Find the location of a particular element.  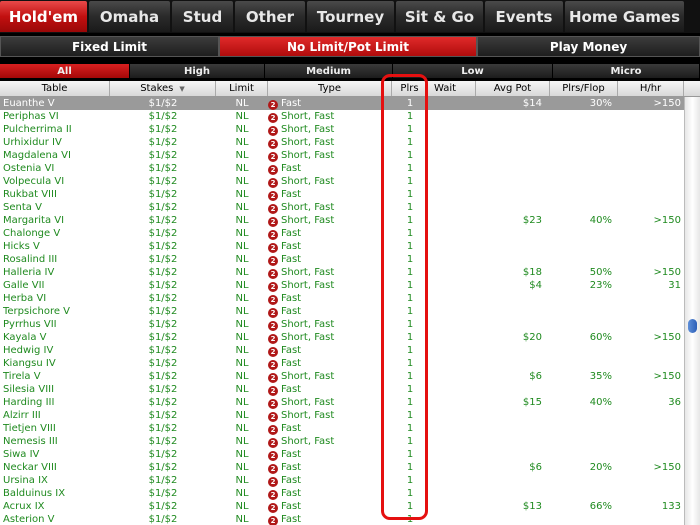

type-cell: 2 Fast is located at coordinates (330, 311).